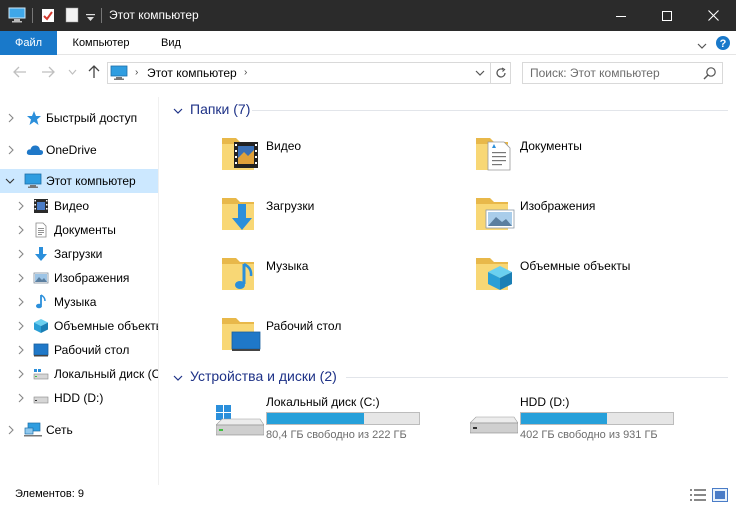  I want to click on folder-item-desktop: Рабочий стол, so click(340, 338).